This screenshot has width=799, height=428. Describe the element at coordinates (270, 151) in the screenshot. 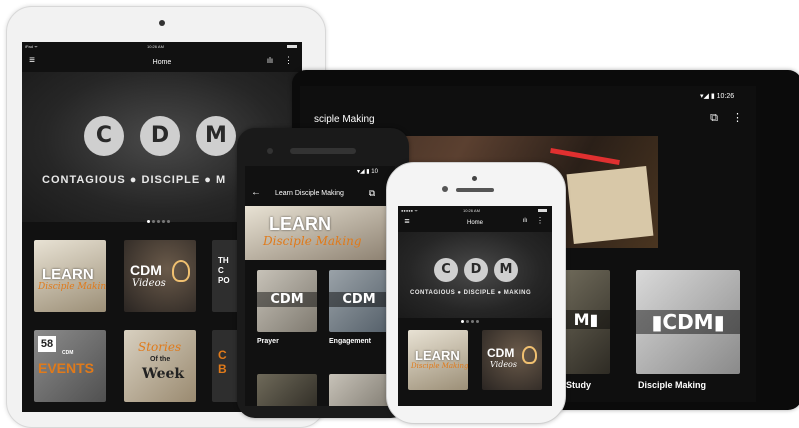

I see `android-camera` at that location.